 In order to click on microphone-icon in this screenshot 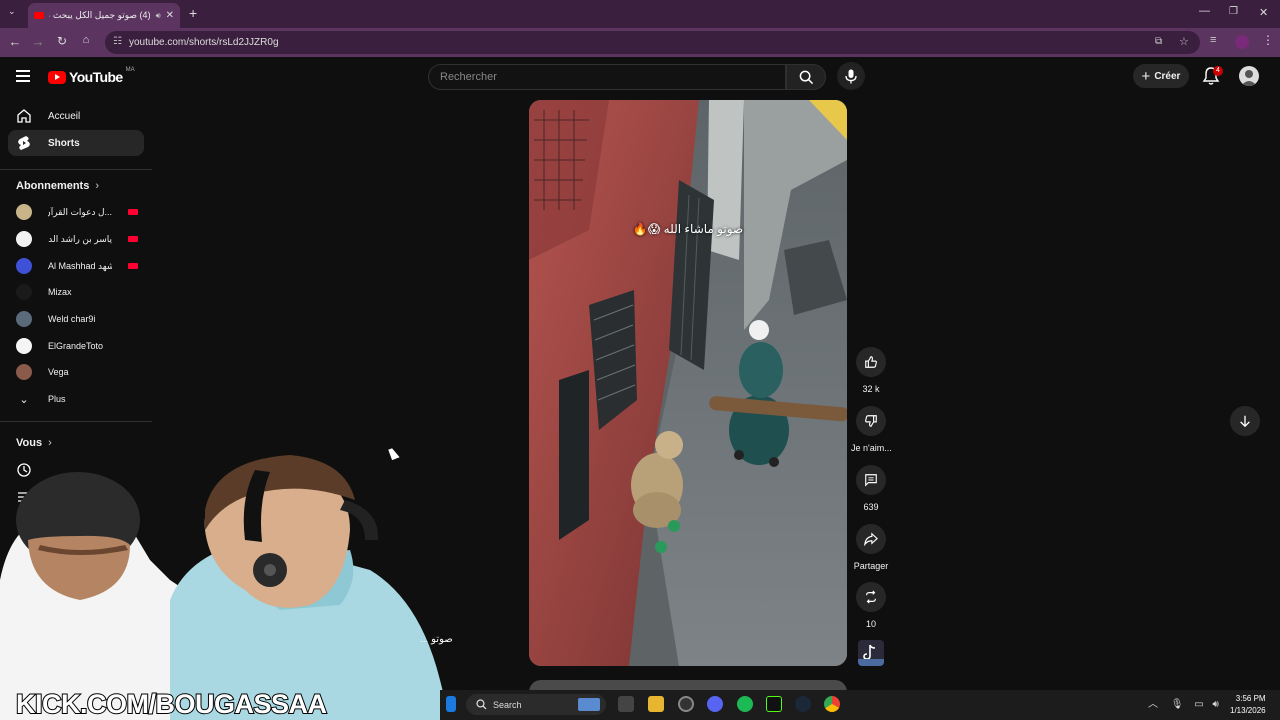, I will do `click(851, 76)`.